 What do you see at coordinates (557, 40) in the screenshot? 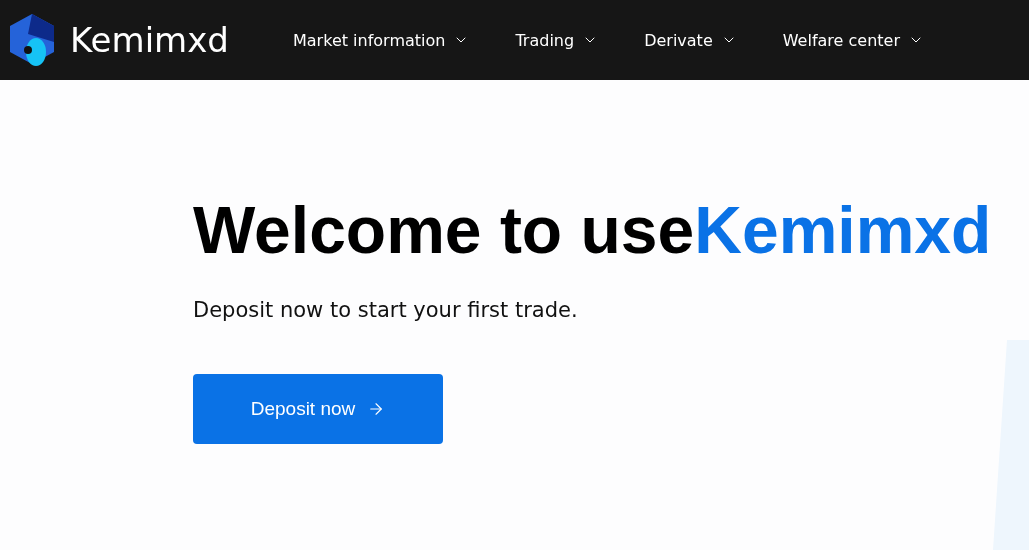
I see `nav-menu-item: Trading` at bounding box center [557, 40].